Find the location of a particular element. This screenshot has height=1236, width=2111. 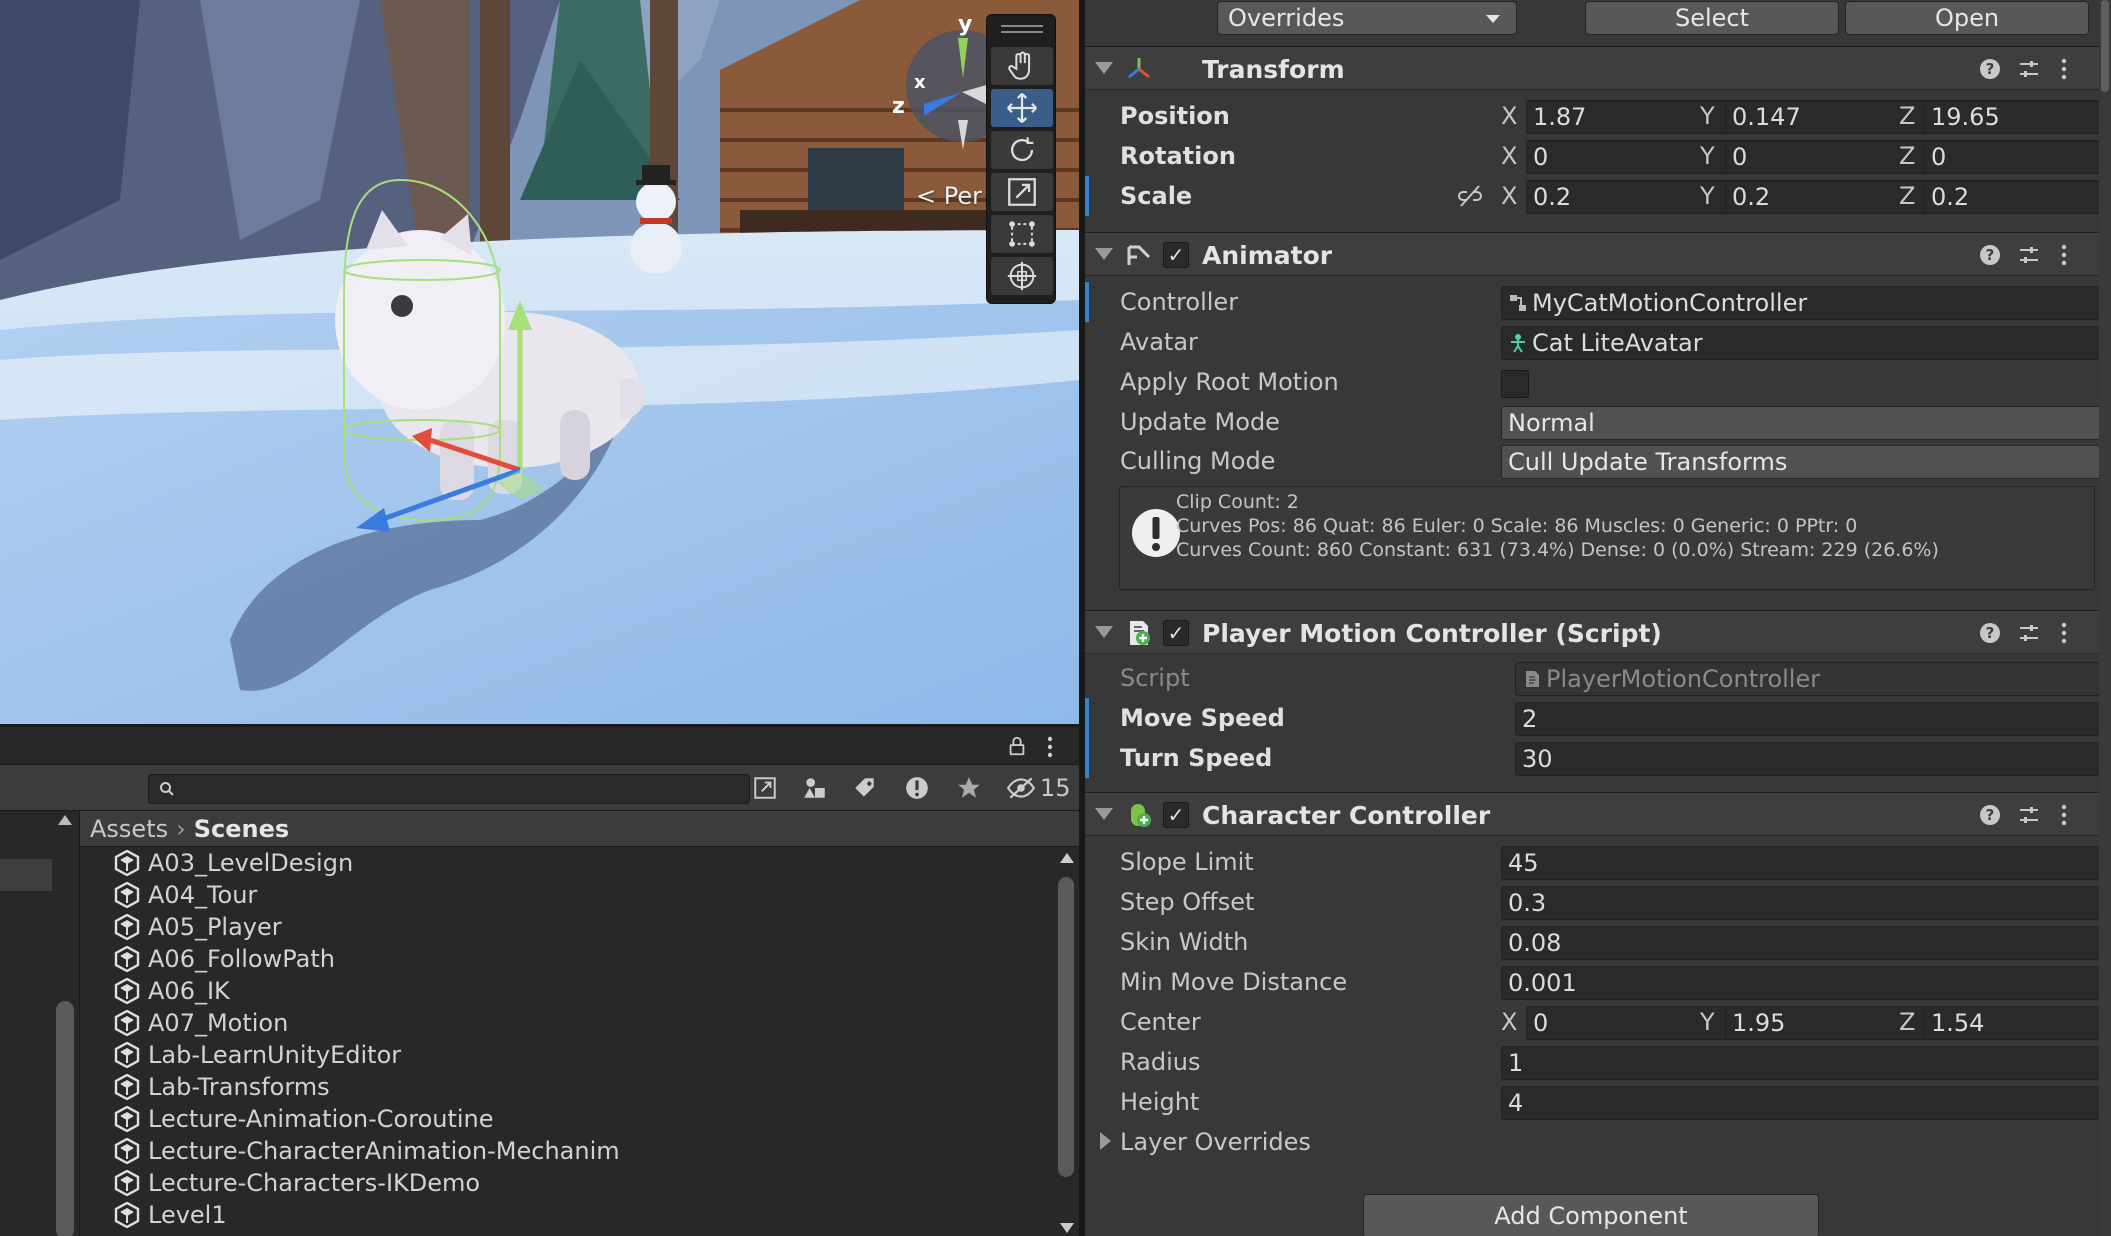

apply-root-motion-checkbox is located at coordinates (1515, 384).